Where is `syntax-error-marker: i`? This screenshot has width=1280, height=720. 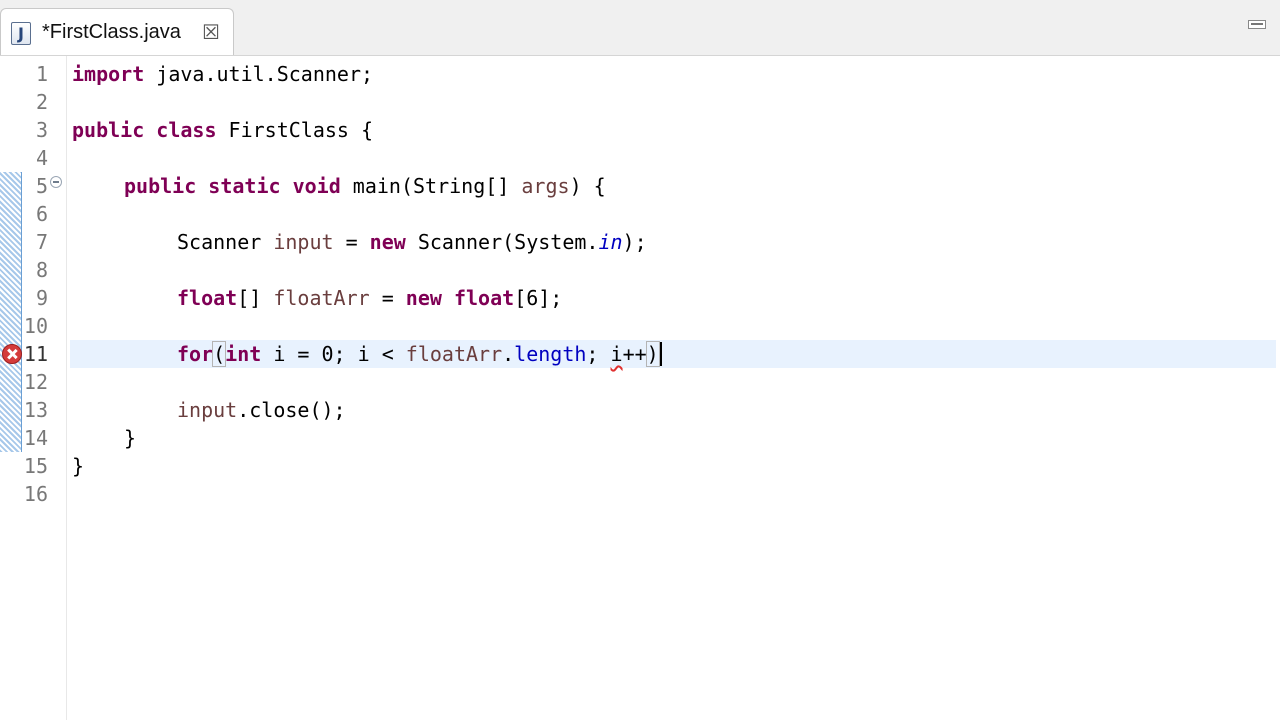
syntax-error-marker: i is located at coordinates (616, 354).